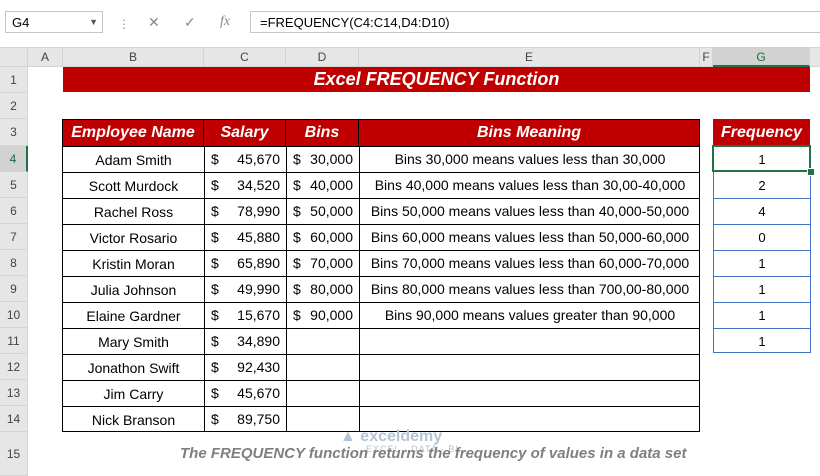  Describe the element at coordinates (133, 315) in the screenshot. I see `cell-employee-name: Elaine Gardner` at that location.